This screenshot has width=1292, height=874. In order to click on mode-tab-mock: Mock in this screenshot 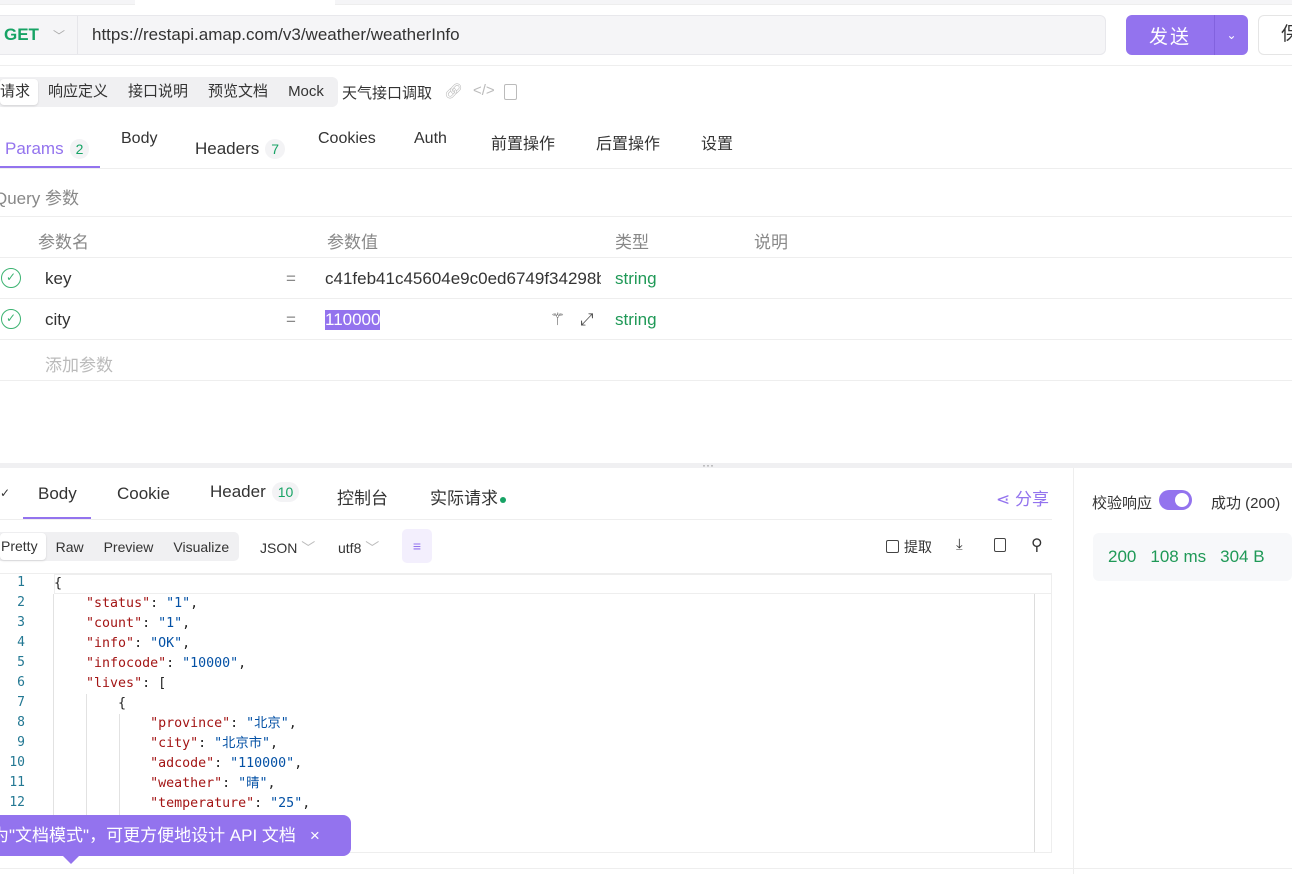, I will do `click(306, 92)`.